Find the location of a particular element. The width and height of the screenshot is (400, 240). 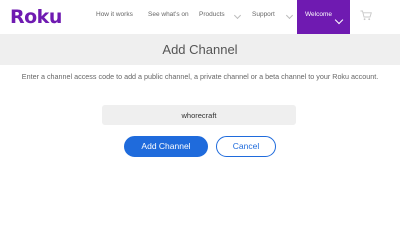

welcome-menu: Welcome is located at coordinates (323, 17).